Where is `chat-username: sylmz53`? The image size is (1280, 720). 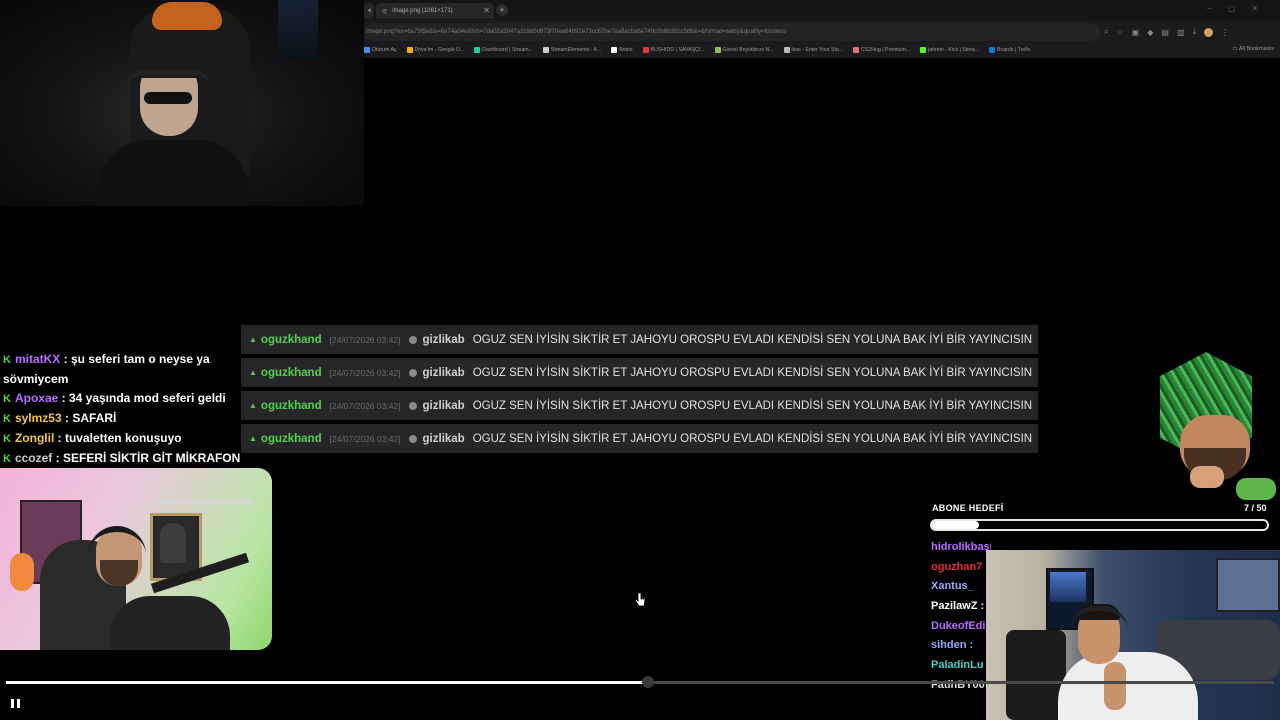
chat-username: sylmz53 is located at coordinates (38, 418).